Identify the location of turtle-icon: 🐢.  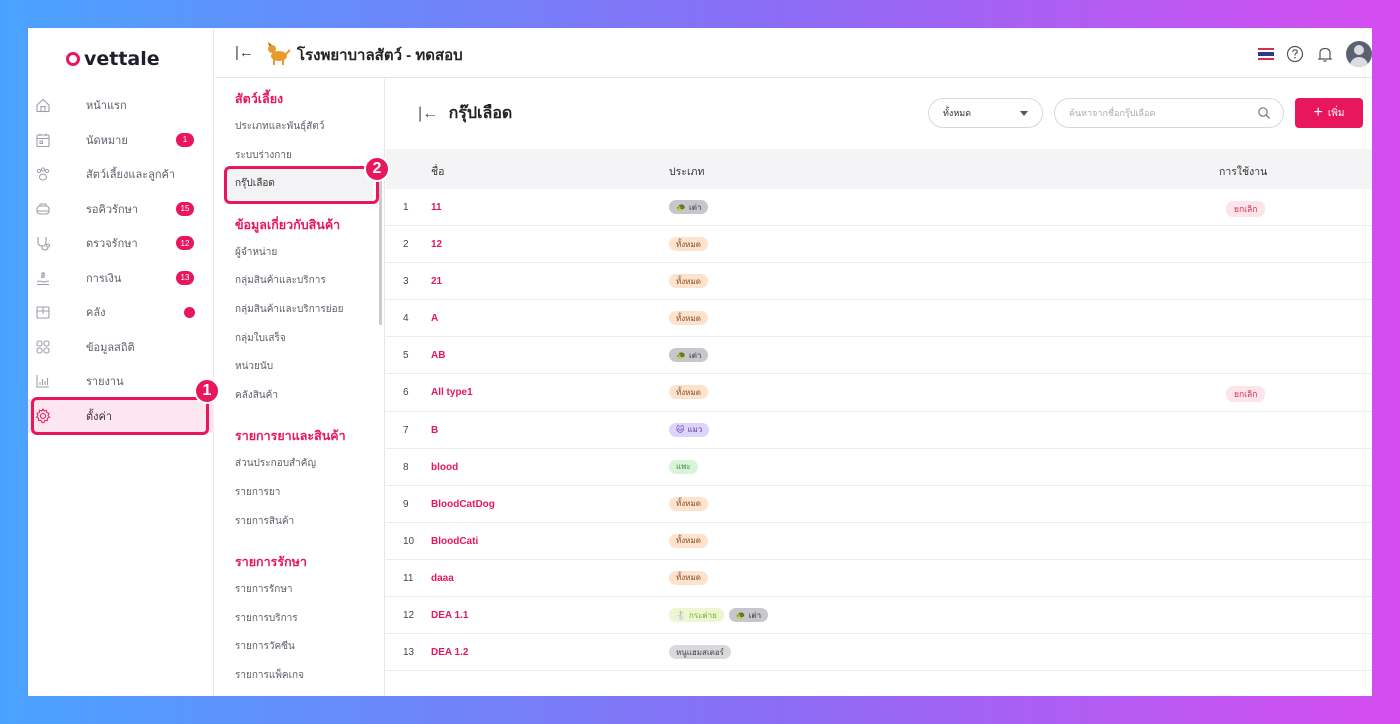
(681, 207).